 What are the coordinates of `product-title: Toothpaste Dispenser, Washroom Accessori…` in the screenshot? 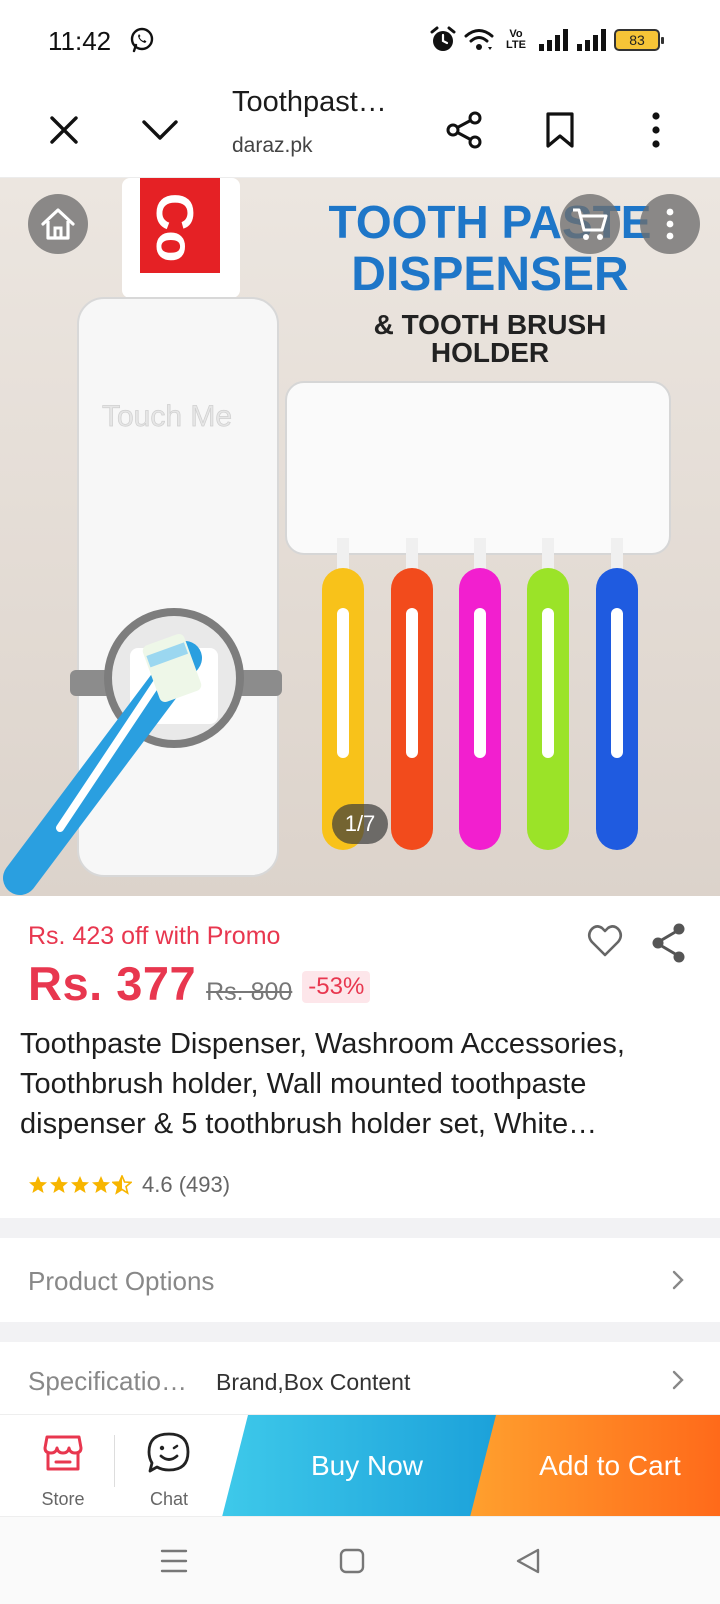 It's located at (322, 1084).